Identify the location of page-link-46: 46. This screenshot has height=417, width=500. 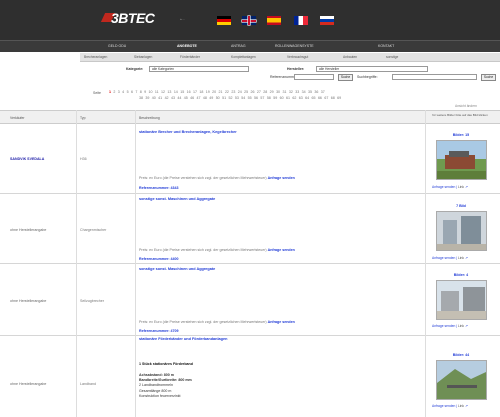
(192, 98).